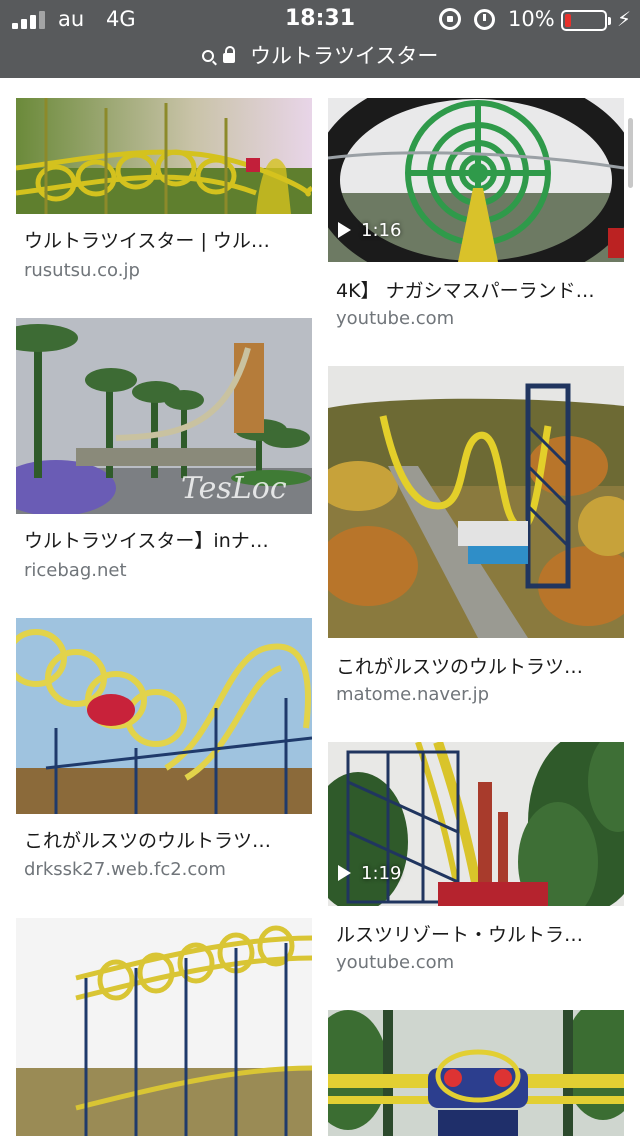  What do you see at coordinates (369, 873) in the screenshot?
I see `video-duration: 1:19` at bounding box center [369, 873].